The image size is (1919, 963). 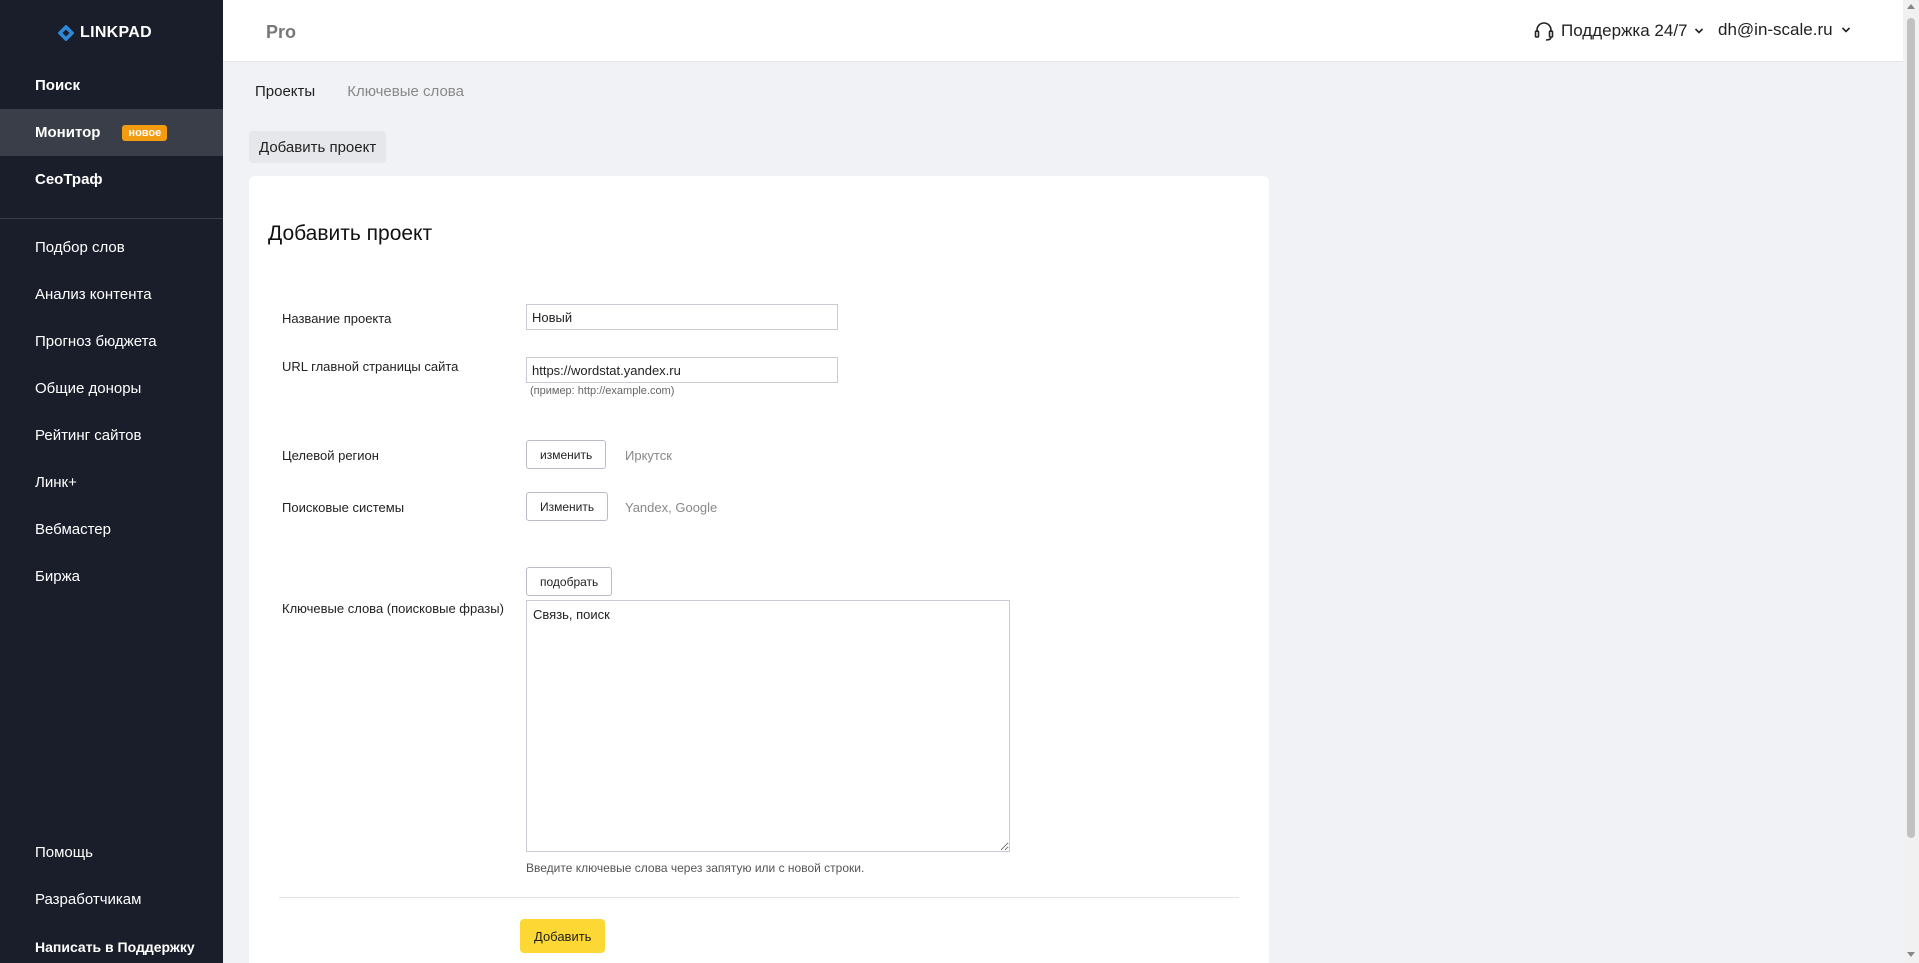 What do you see at coordinates (111, 576) in the screenshot?
I see `sidebar-item-exchange: Биржа` at bounding box center [111, 576].